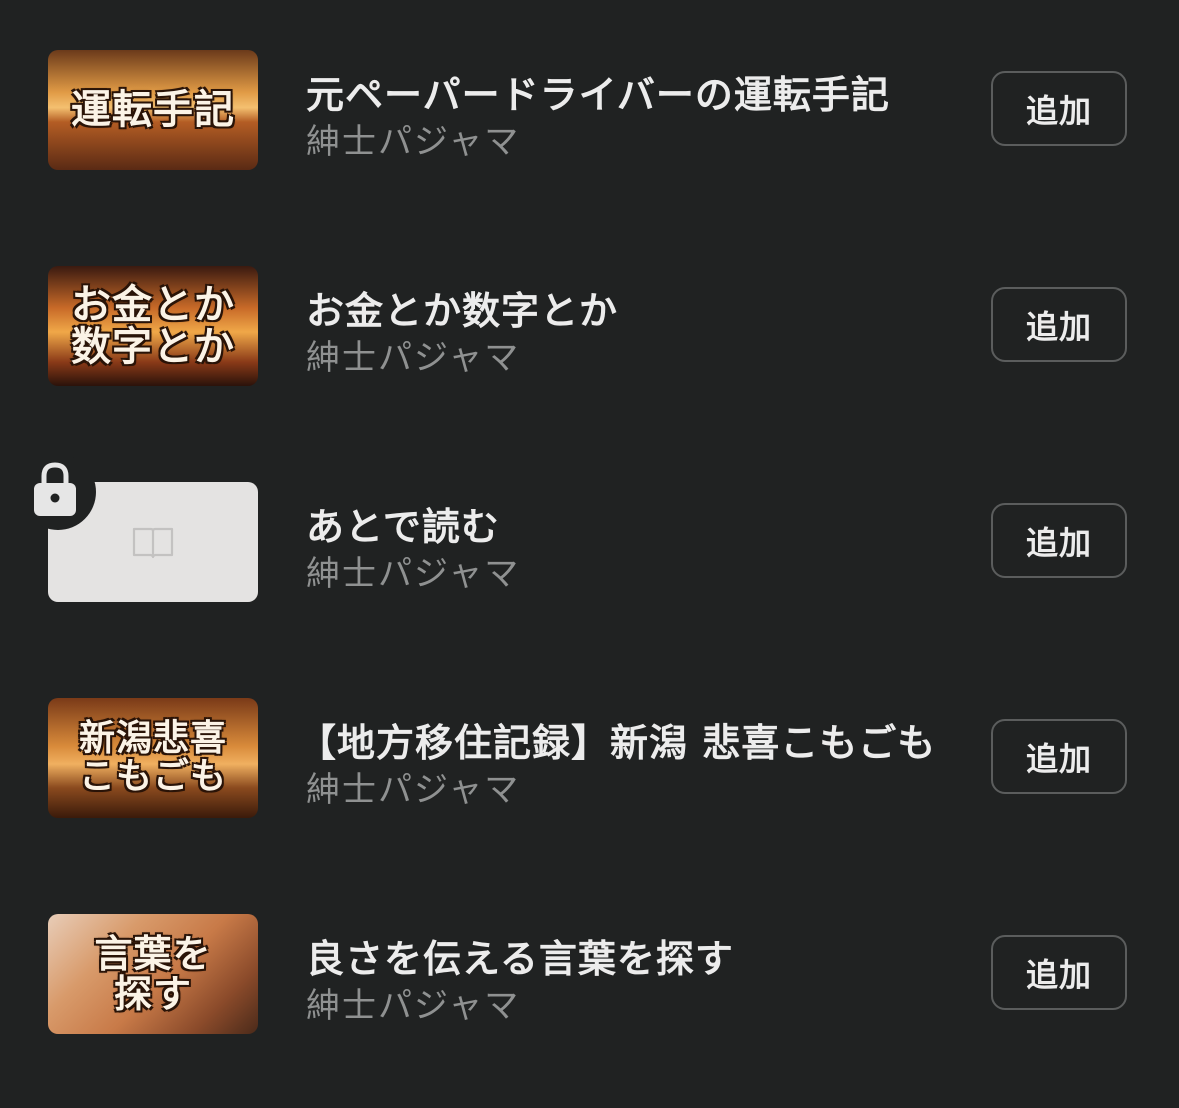  Describe the element at coordinates (598, 91) in the screenshot. I see `magazine-title: 元ペーパードライバーの運転手記` at that location.